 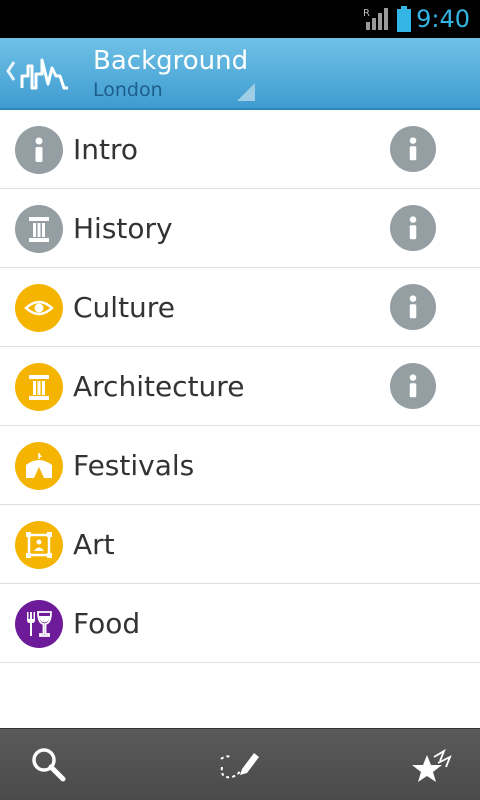 I want to click on list-item-art: Art, so click(x=240, y=544).